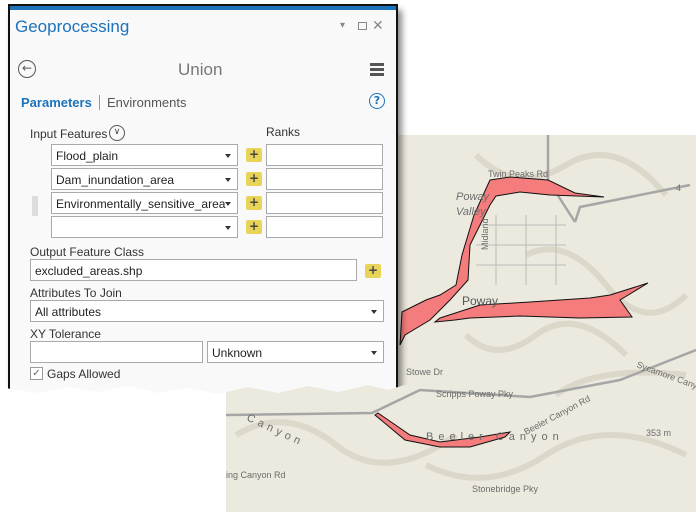 Image resolution: width=696 pixels, height=512 pixels. What do you see at coordinates (377, 101) in the screenshot?
I see `help-icon: ?` at bounding box center [377, 101].